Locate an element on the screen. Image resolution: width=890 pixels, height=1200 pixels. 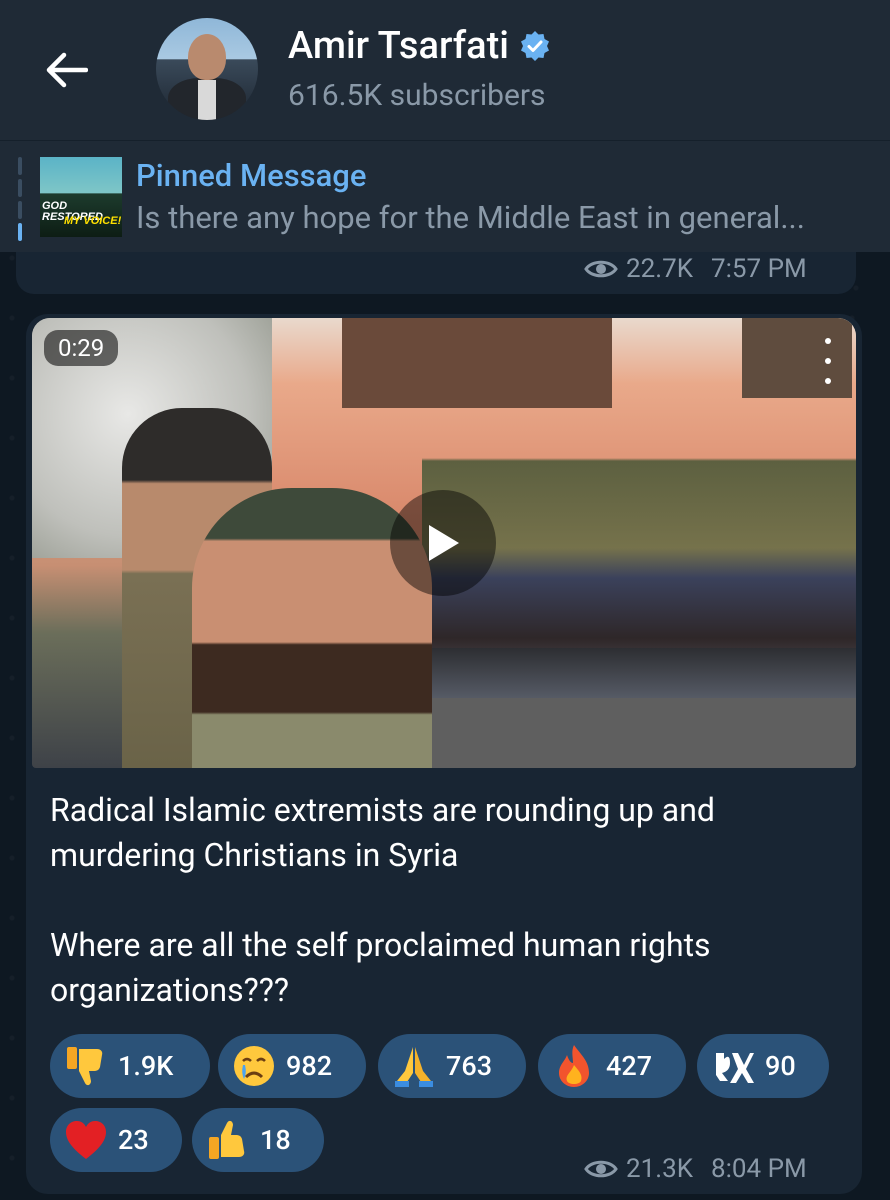
reaction-folded-hands: 763 is located at coordinates (452, 1066).